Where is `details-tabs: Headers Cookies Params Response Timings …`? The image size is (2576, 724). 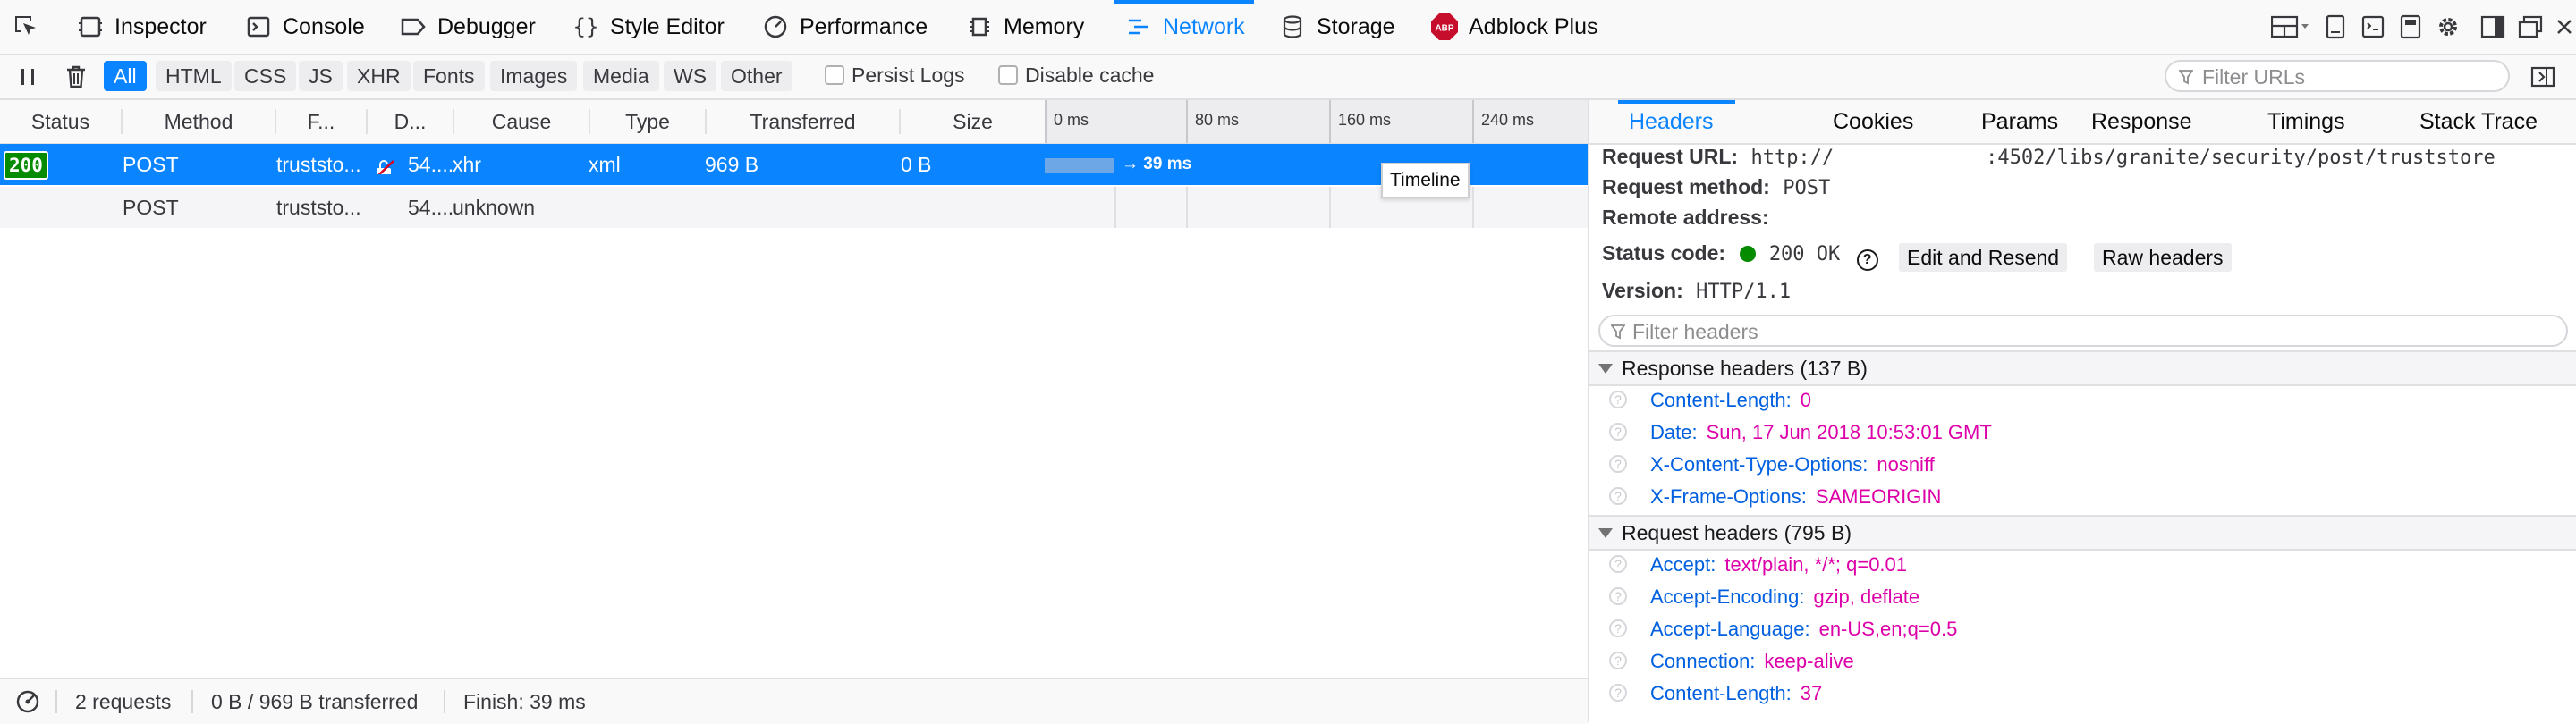
details-tabs: Headers Cookies Params Response Timings … is located at coordinates (2082, 122).